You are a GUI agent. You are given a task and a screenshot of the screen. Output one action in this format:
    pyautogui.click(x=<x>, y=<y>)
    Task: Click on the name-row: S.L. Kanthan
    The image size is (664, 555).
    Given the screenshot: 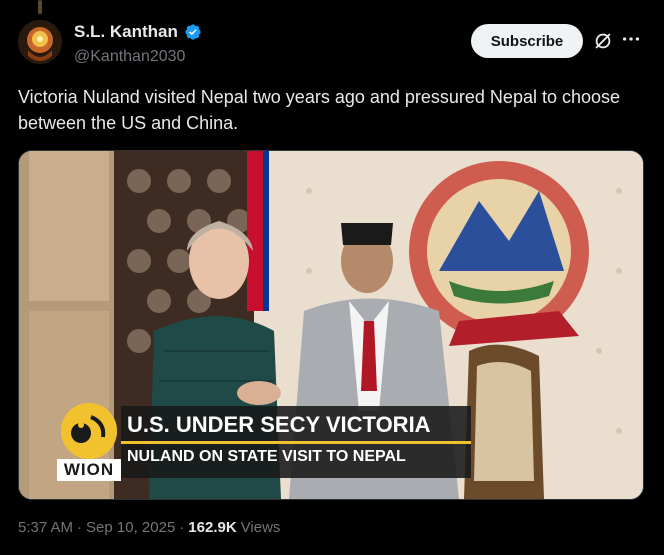 What is the action you would take?
    pyautogui.click(x=138, y=32)
    